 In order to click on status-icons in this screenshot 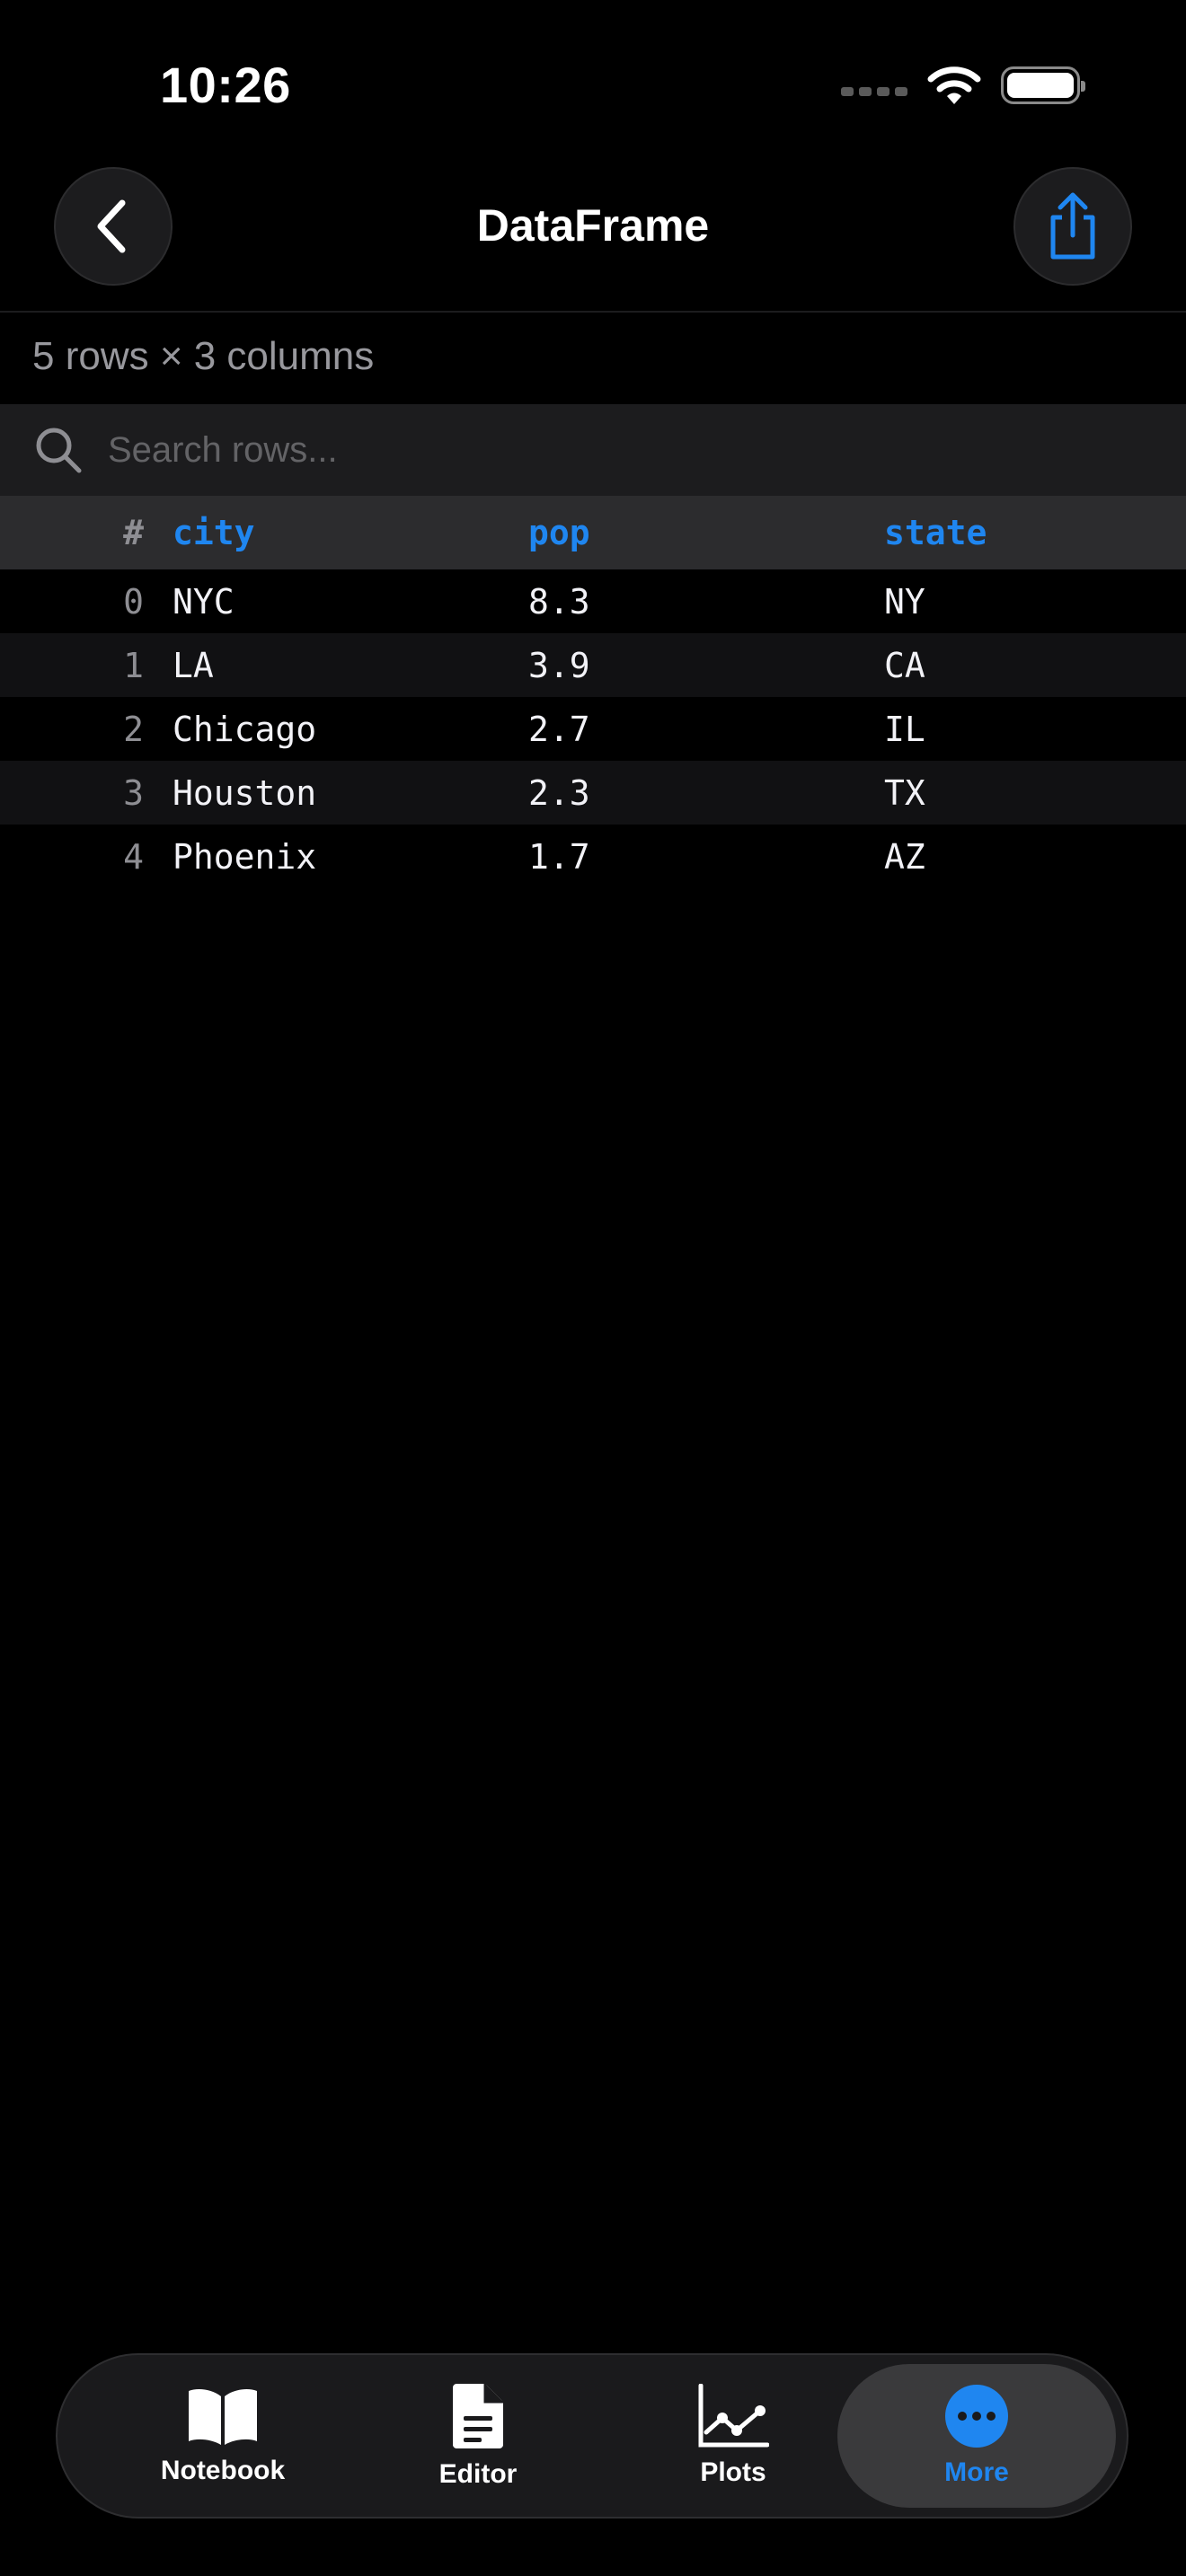, I will do `click(963, 85)`.